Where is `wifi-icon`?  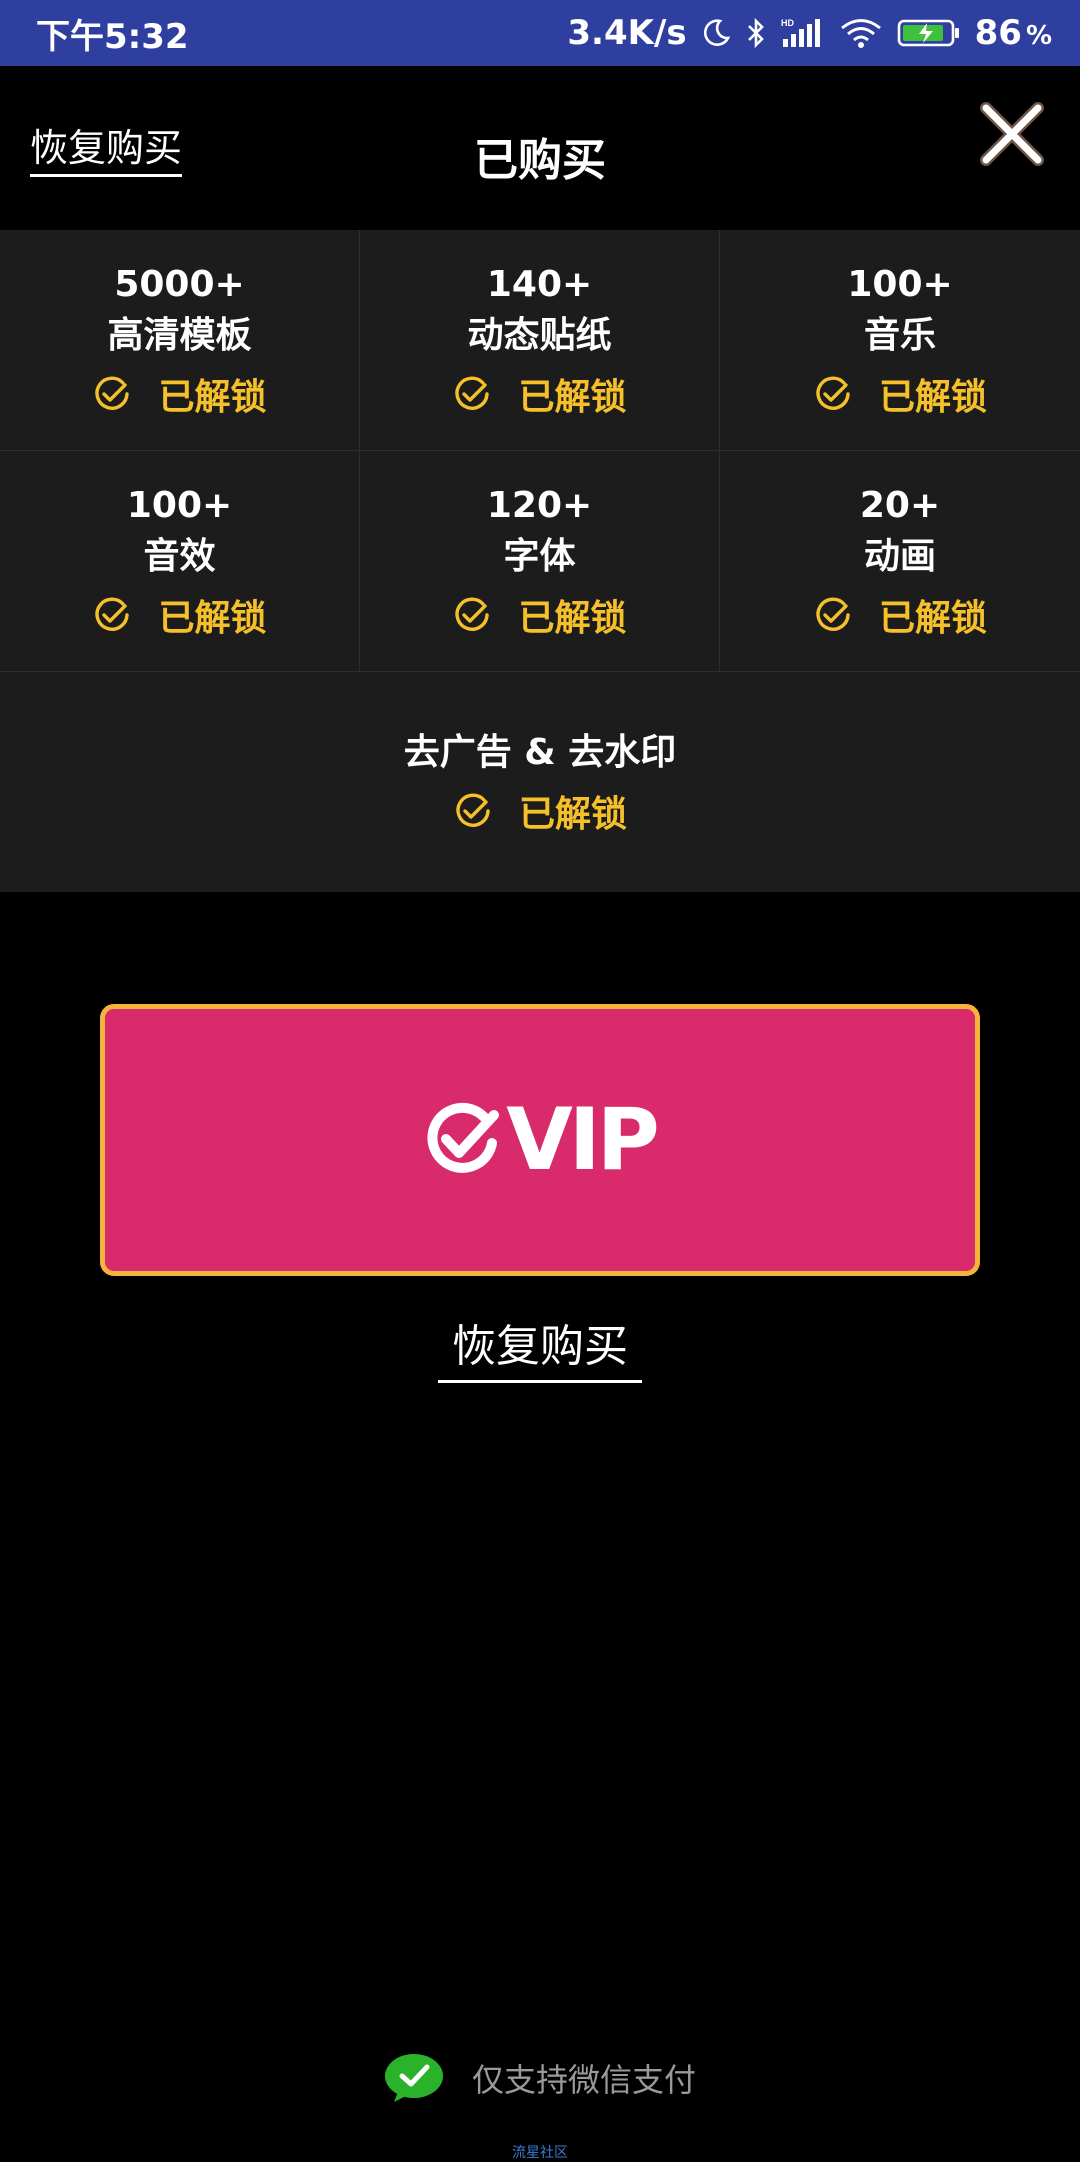 wifi-icon is located at coordinates (861, 33).